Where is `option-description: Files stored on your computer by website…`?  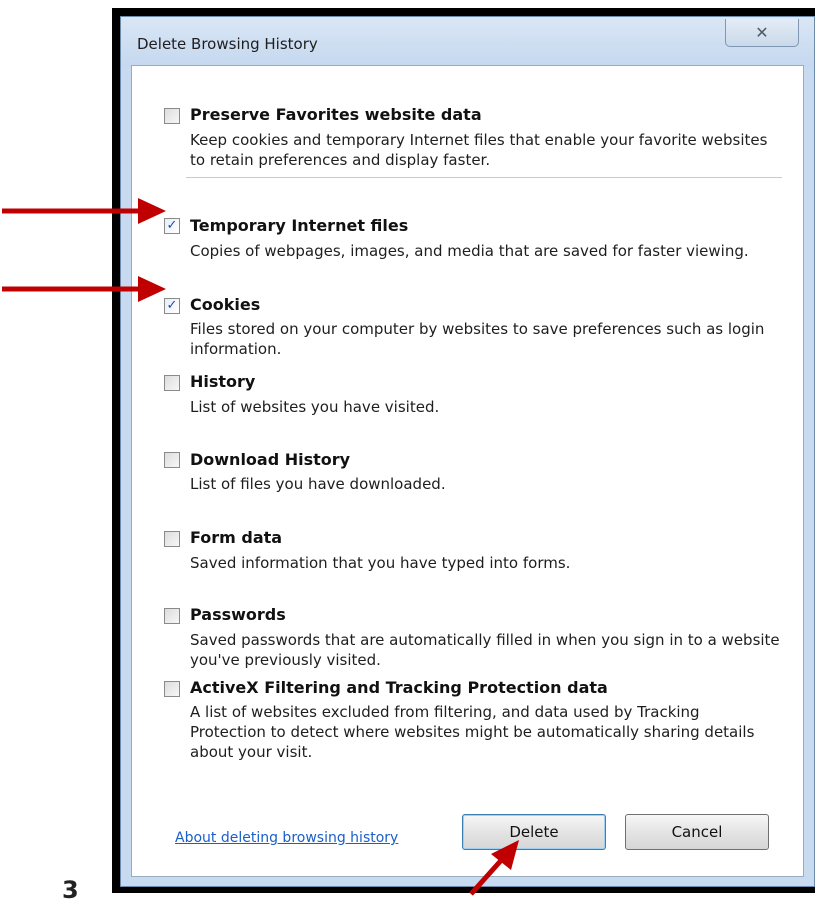 option-description: Files stored on your computer by website… is located at coordinates (477, 339).